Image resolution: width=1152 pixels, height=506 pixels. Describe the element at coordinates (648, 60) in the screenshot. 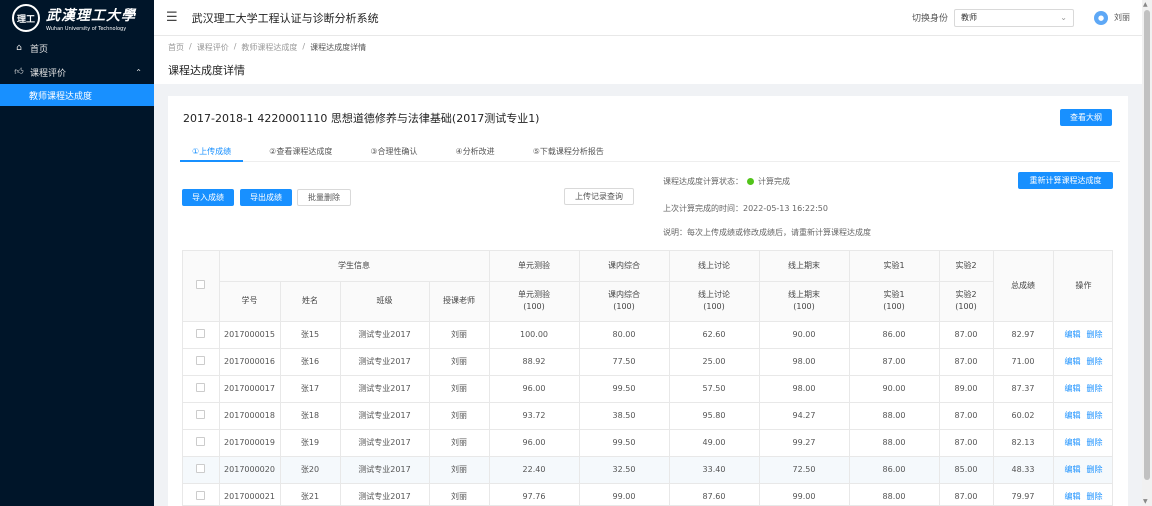

I see `page-header: 首页 / 课程评价 / 教师课程达成度 / 课程达成度详情 课程达成度详情` at that location.